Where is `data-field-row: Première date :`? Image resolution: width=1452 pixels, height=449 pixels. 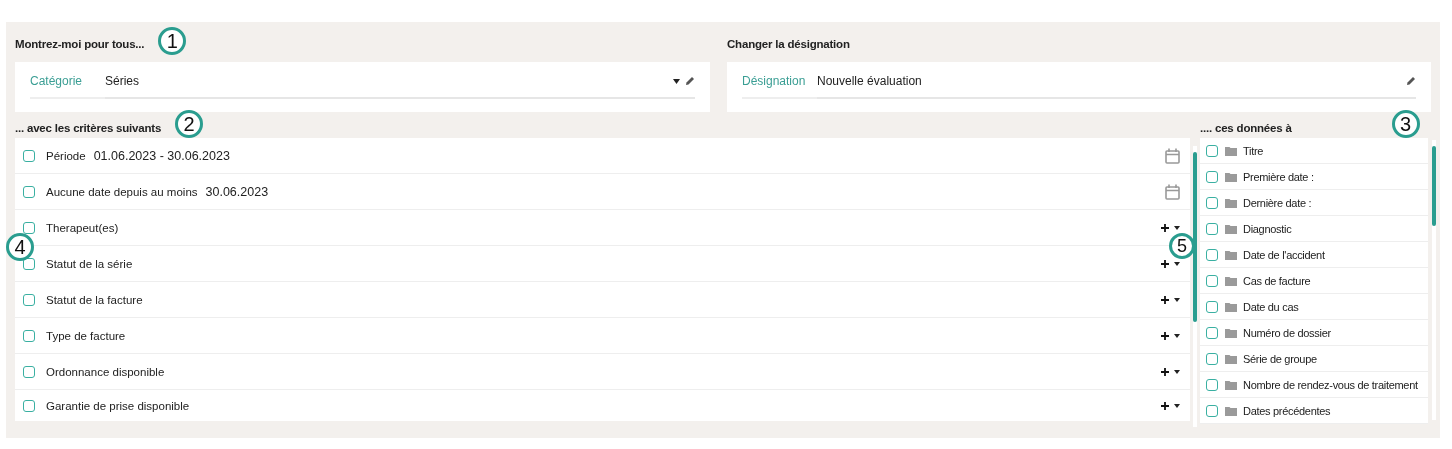 data-field-row: Première date : is located at coordinates (1314, 177).